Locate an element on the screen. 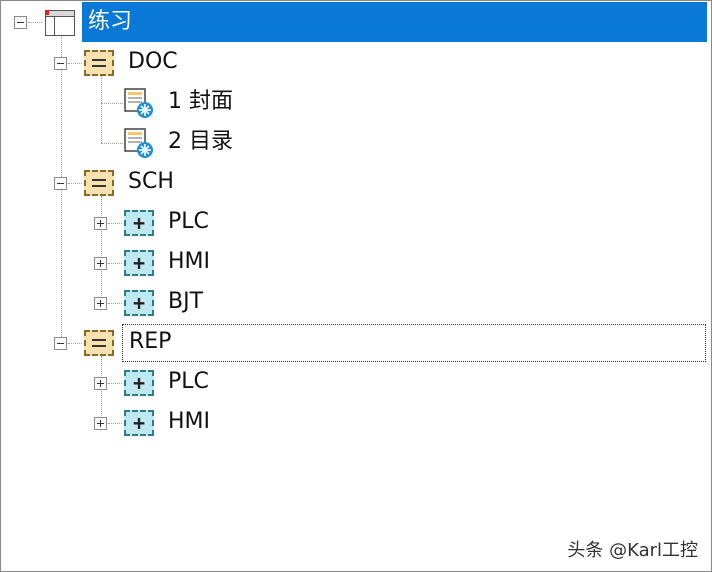  collapse-toggle-rep is located at coordinates (60, 343).